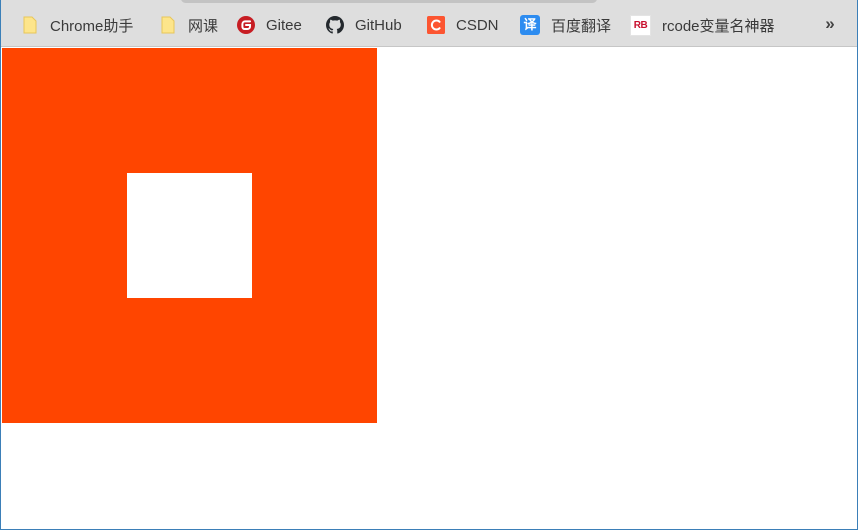 This screenshot has width=858, height=530. I want to click on bookmark-gitee: Gitee, so click(269, 25).